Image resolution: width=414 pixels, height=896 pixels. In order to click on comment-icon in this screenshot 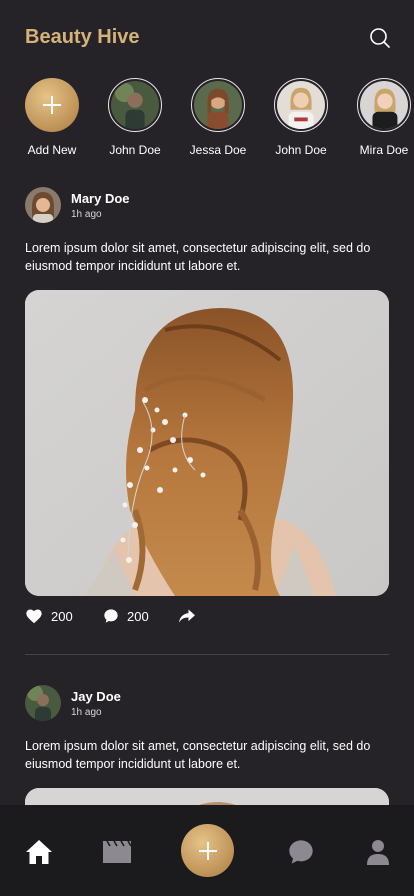, I will do `click(111, 616)`.